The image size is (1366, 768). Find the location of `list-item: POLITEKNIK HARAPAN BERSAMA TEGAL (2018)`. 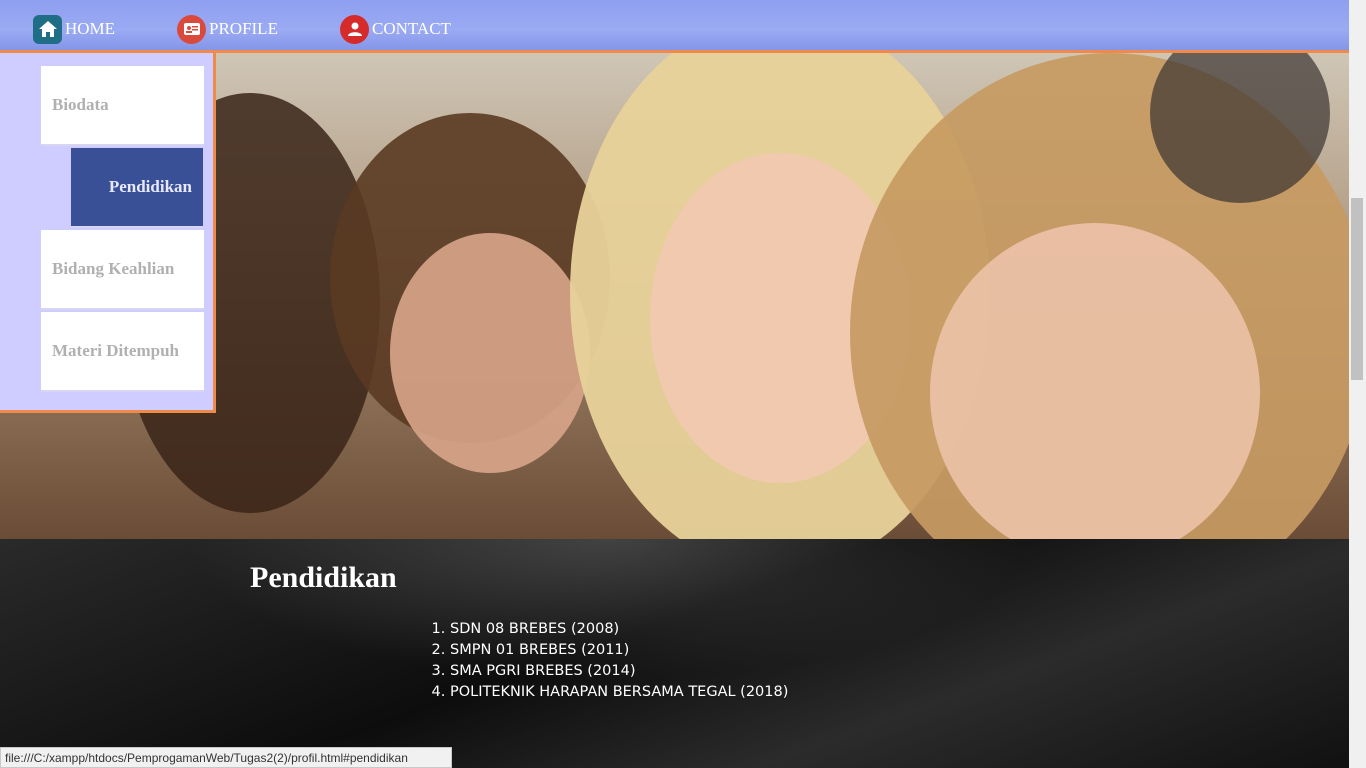

list-item: POLITEKNIK HARAPAN BERSAMA TEGAL (2018) is located at coordinates (619, 692).